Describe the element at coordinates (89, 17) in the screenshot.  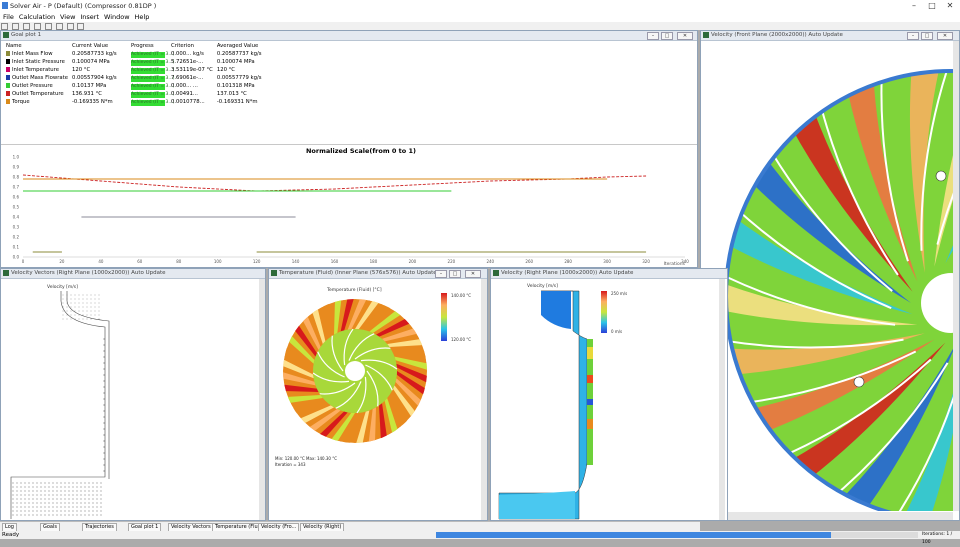
I see `menu-insert: Insert` at that location.